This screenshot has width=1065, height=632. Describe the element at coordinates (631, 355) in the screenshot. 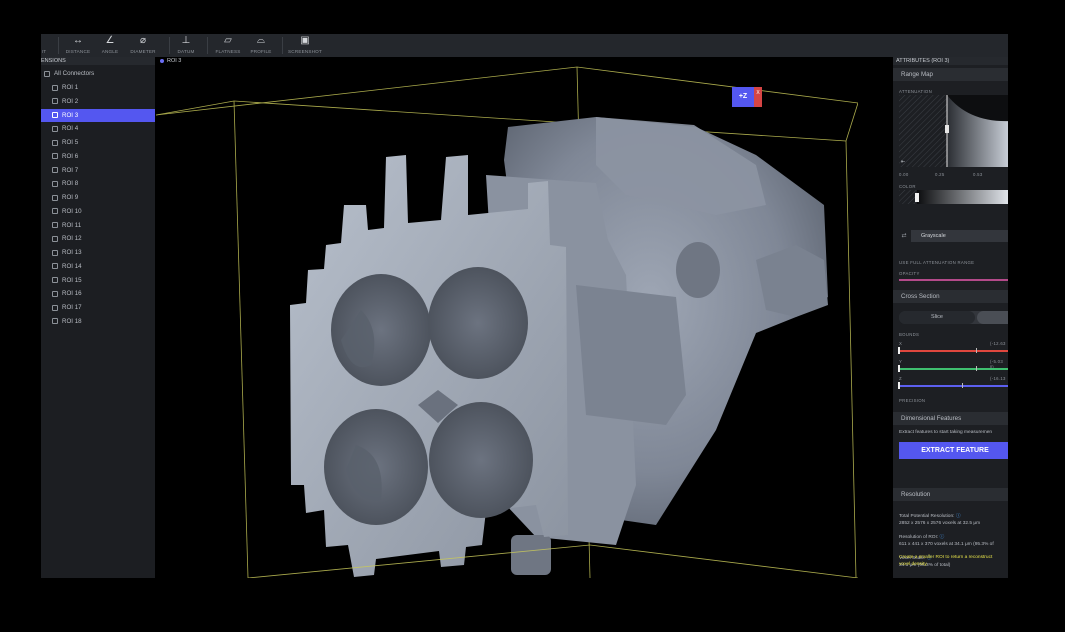

I see `connector-lock-block` at that location.